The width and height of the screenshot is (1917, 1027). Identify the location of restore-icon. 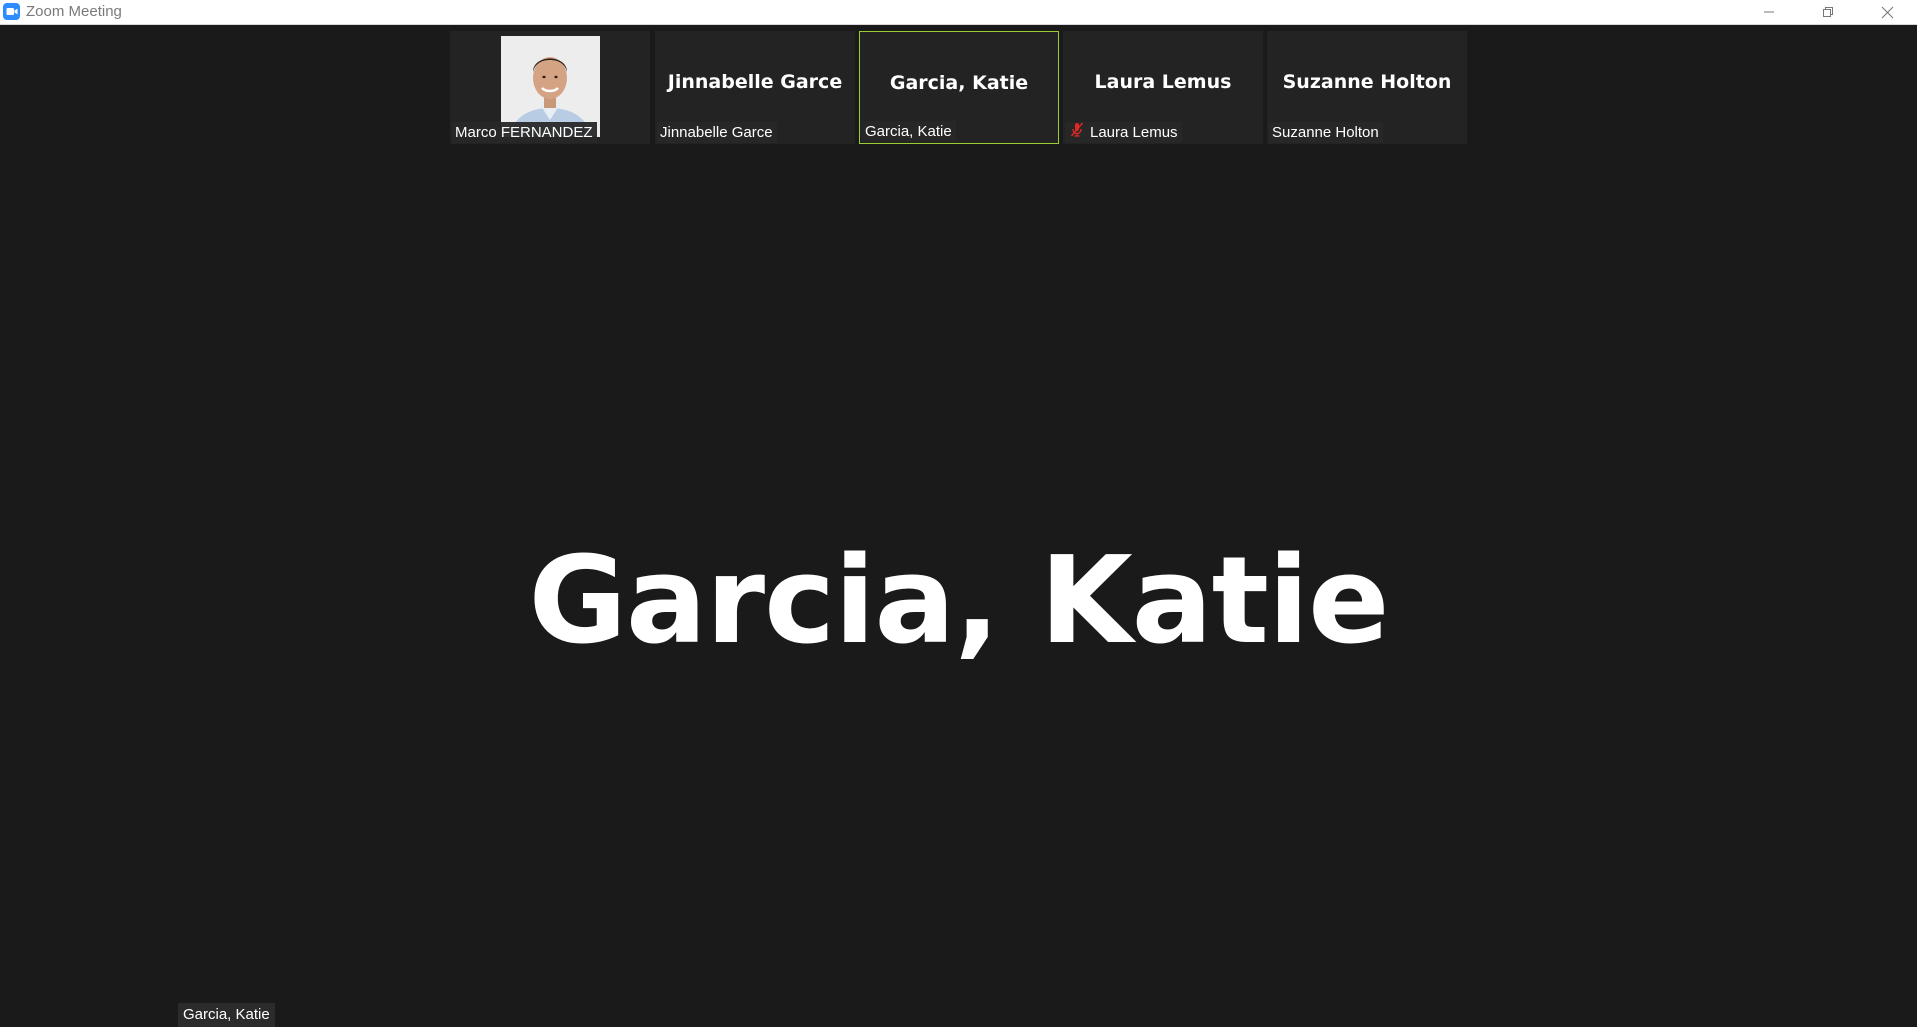
(1828, 12).